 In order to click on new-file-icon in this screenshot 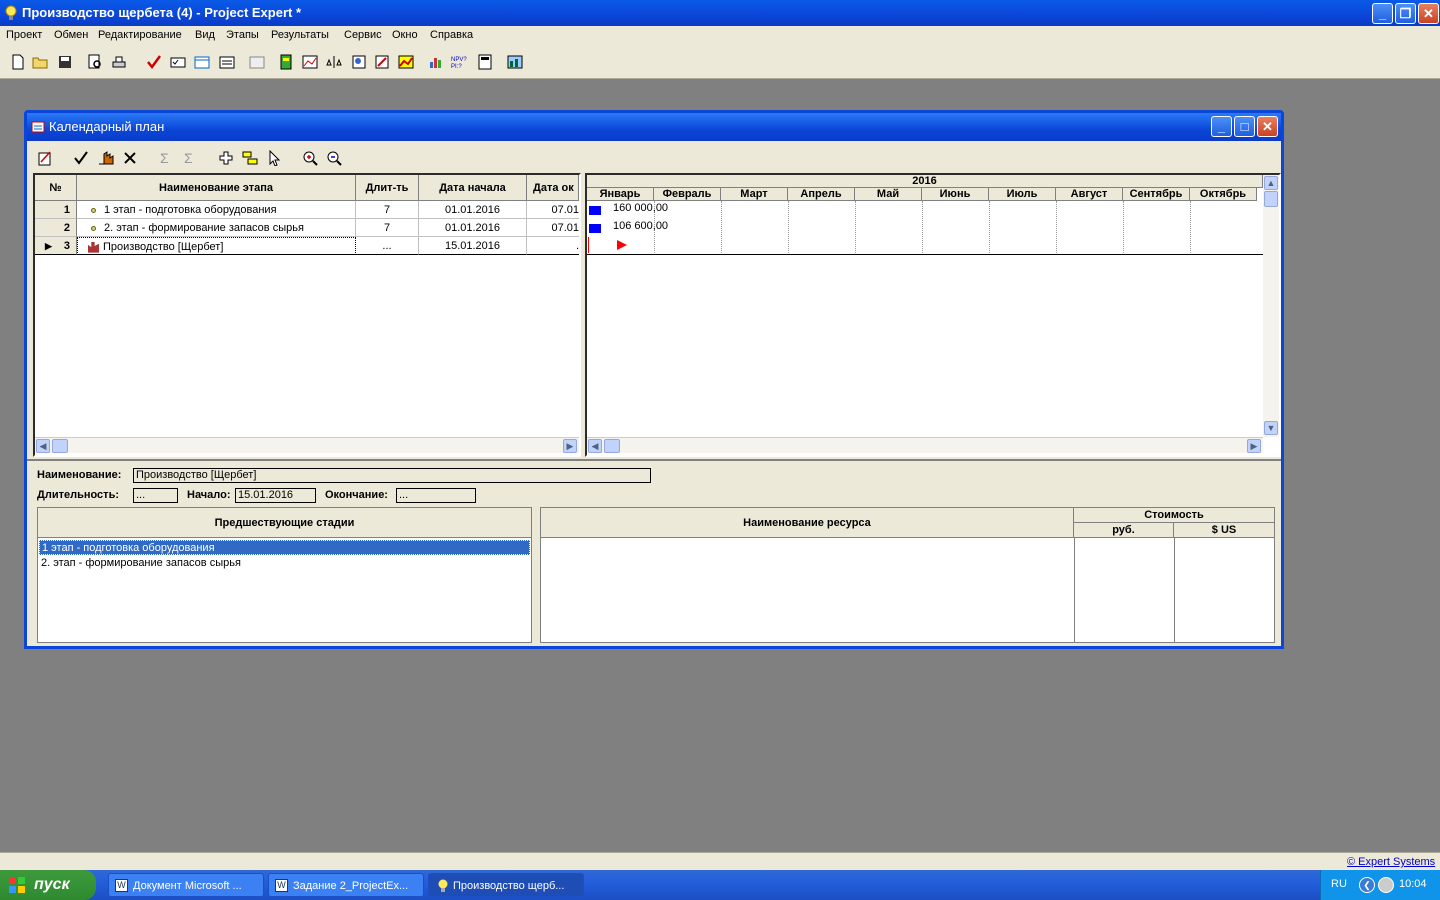, I will do `click(18, 62)`.